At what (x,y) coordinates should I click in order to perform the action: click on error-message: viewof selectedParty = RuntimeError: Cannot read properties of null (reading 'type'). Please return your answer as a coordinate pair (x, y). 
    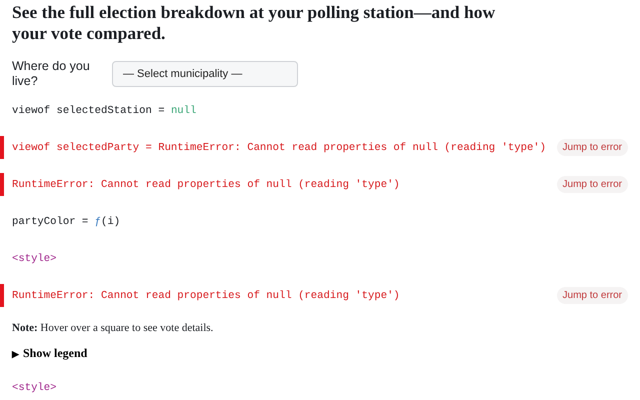
    Looking at the image, I should click on (280, 148).